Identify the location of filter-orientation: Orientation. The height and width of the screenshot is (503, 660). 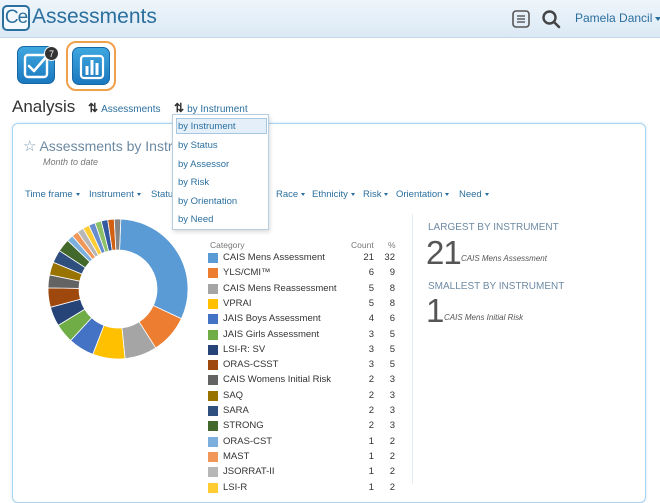
(423, 194).